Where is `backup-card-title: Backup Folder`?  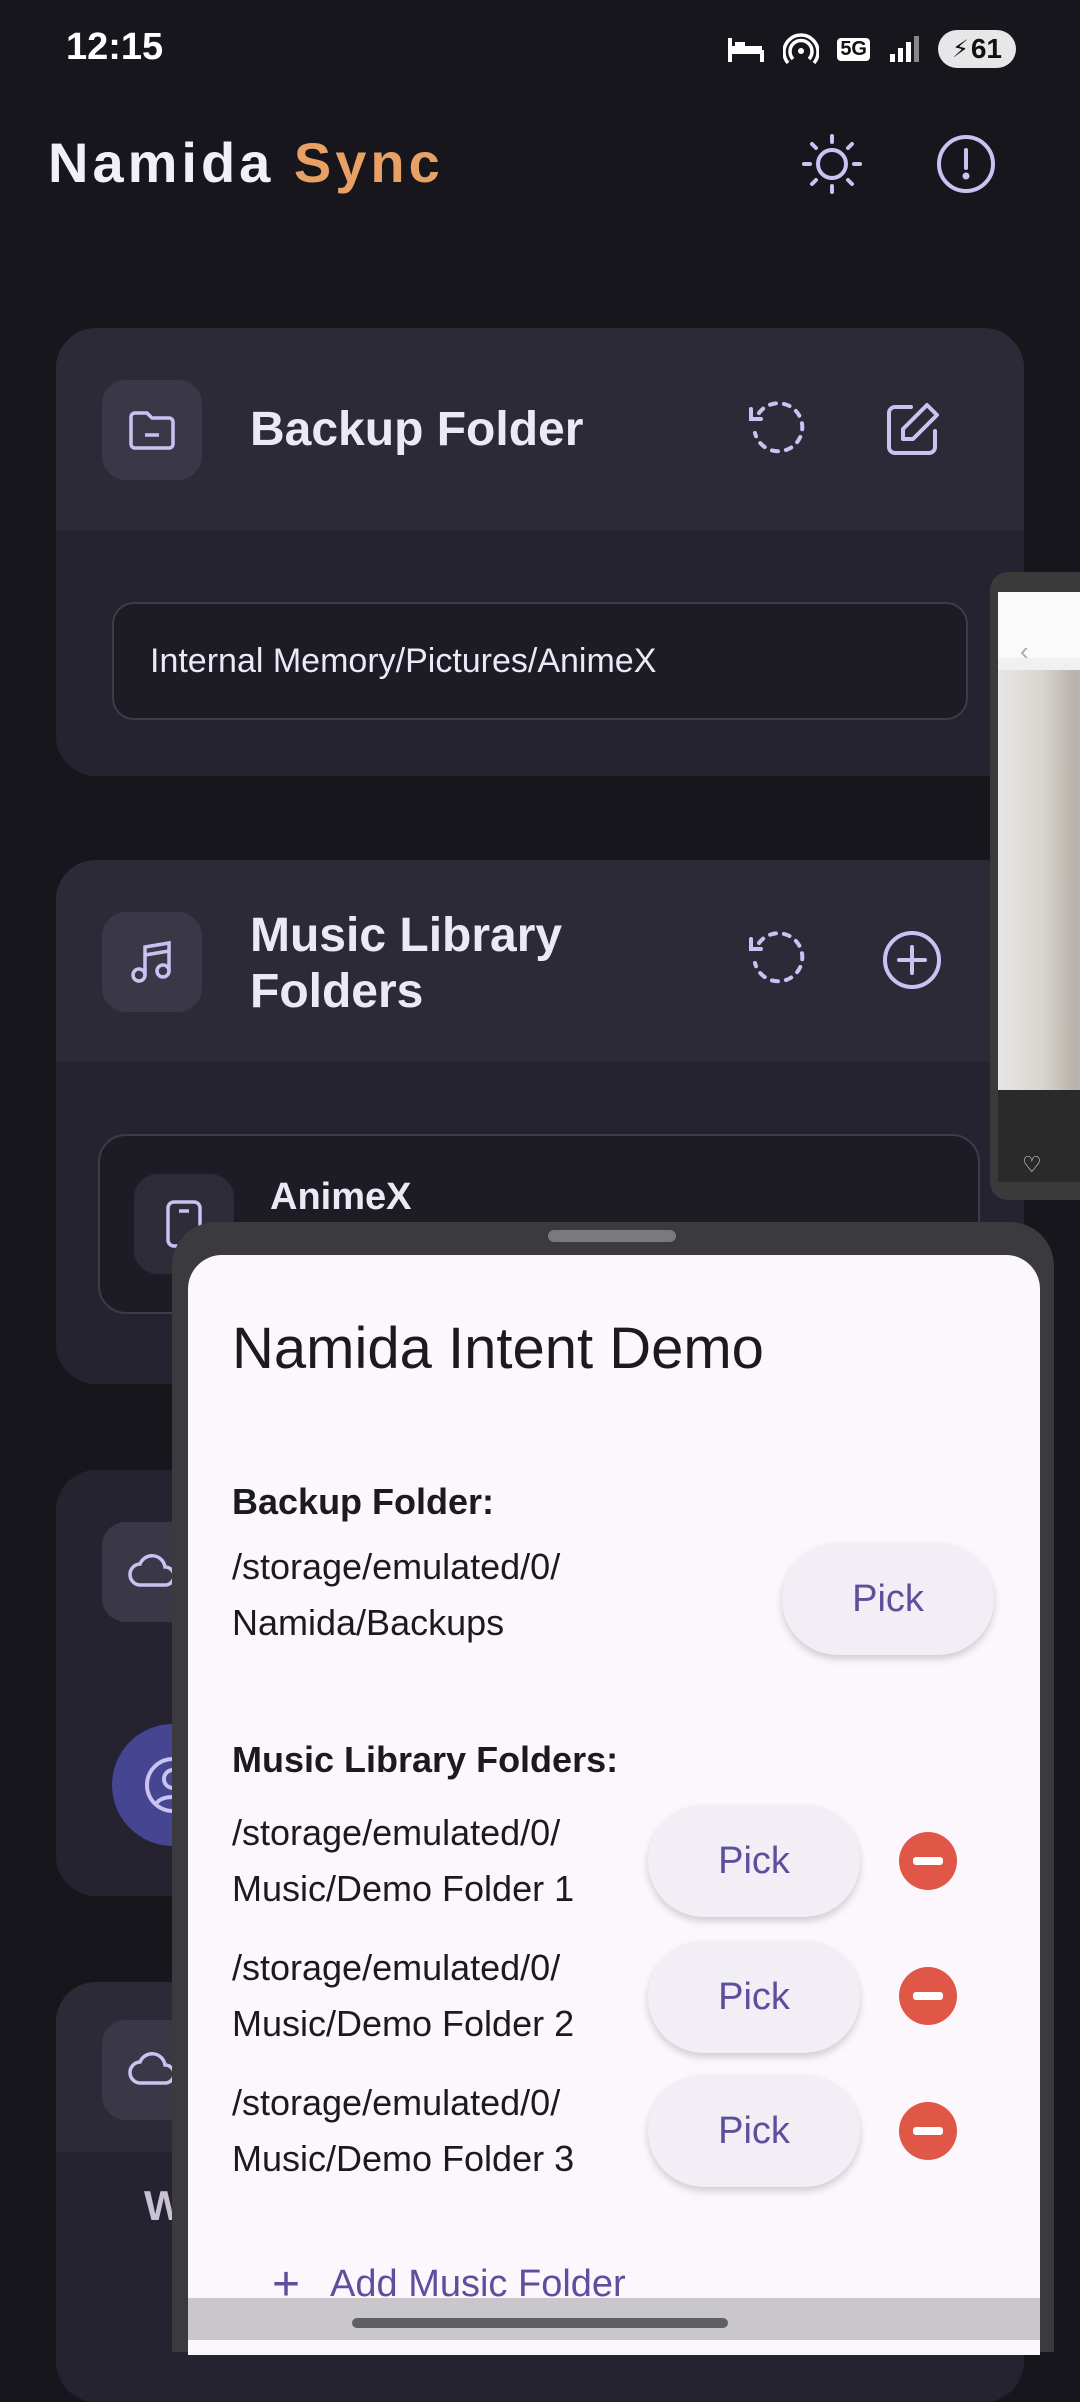 backup-card-title: Backup Folder is located at coordinates (417, 429).